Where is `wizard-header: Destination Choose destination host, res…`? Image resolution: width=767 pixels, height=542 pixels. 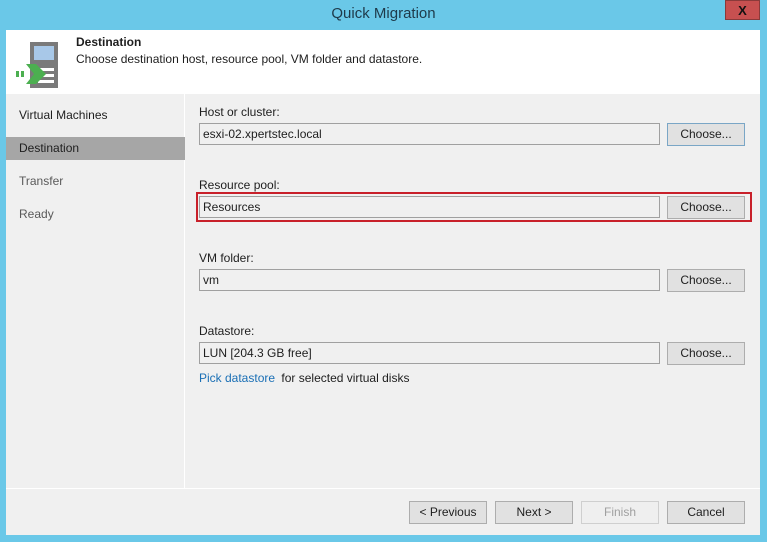
wizard-header: Destination Choose destination host, res… is located at coordinates (383, 62).